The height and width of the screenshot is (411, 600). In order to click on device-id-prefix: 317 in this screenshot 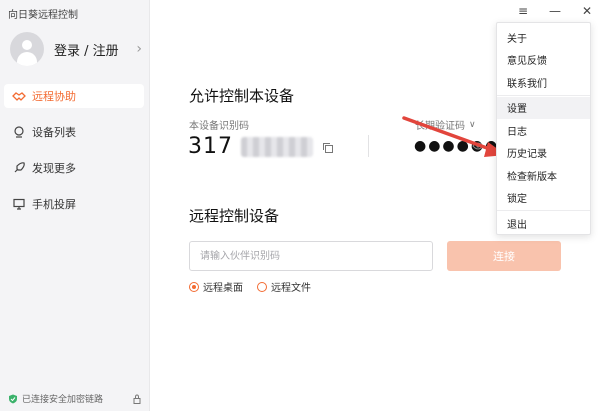, I will do `click(210, 146)`.